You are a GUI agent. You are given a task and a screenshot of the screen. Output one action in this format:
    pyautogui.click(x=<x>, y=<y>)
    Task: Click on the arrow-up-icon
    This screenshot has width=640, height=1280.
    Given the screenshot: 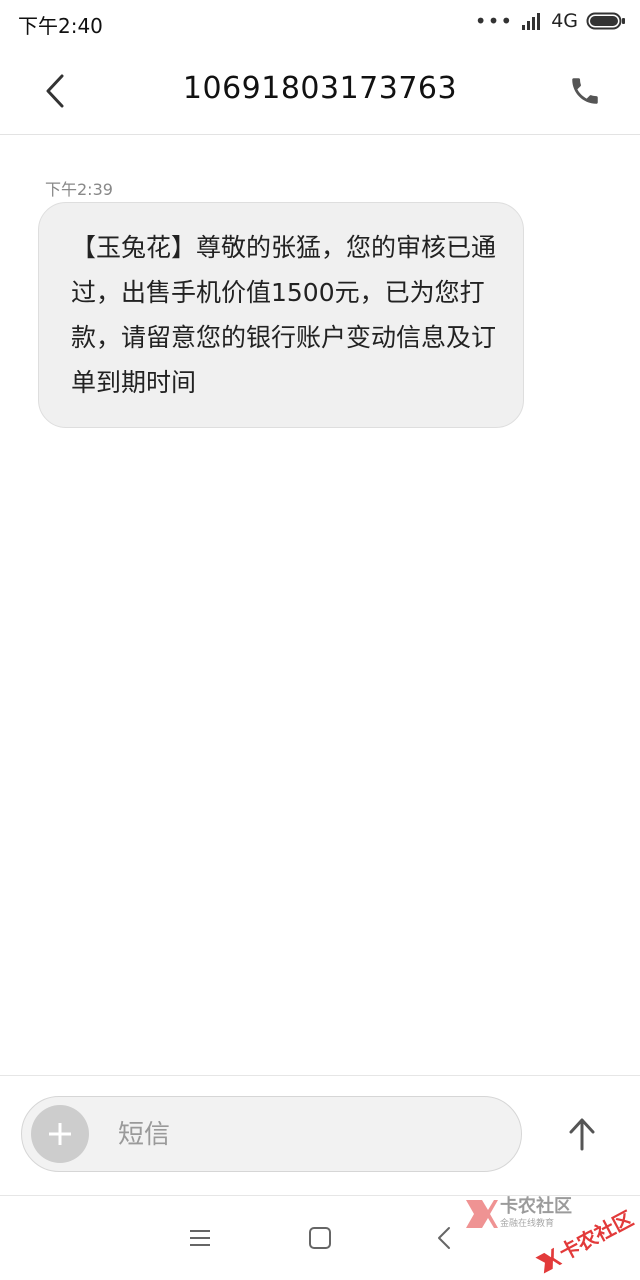 What is the action you would take?
    pyautogui.click(x=582, y=1134)
    